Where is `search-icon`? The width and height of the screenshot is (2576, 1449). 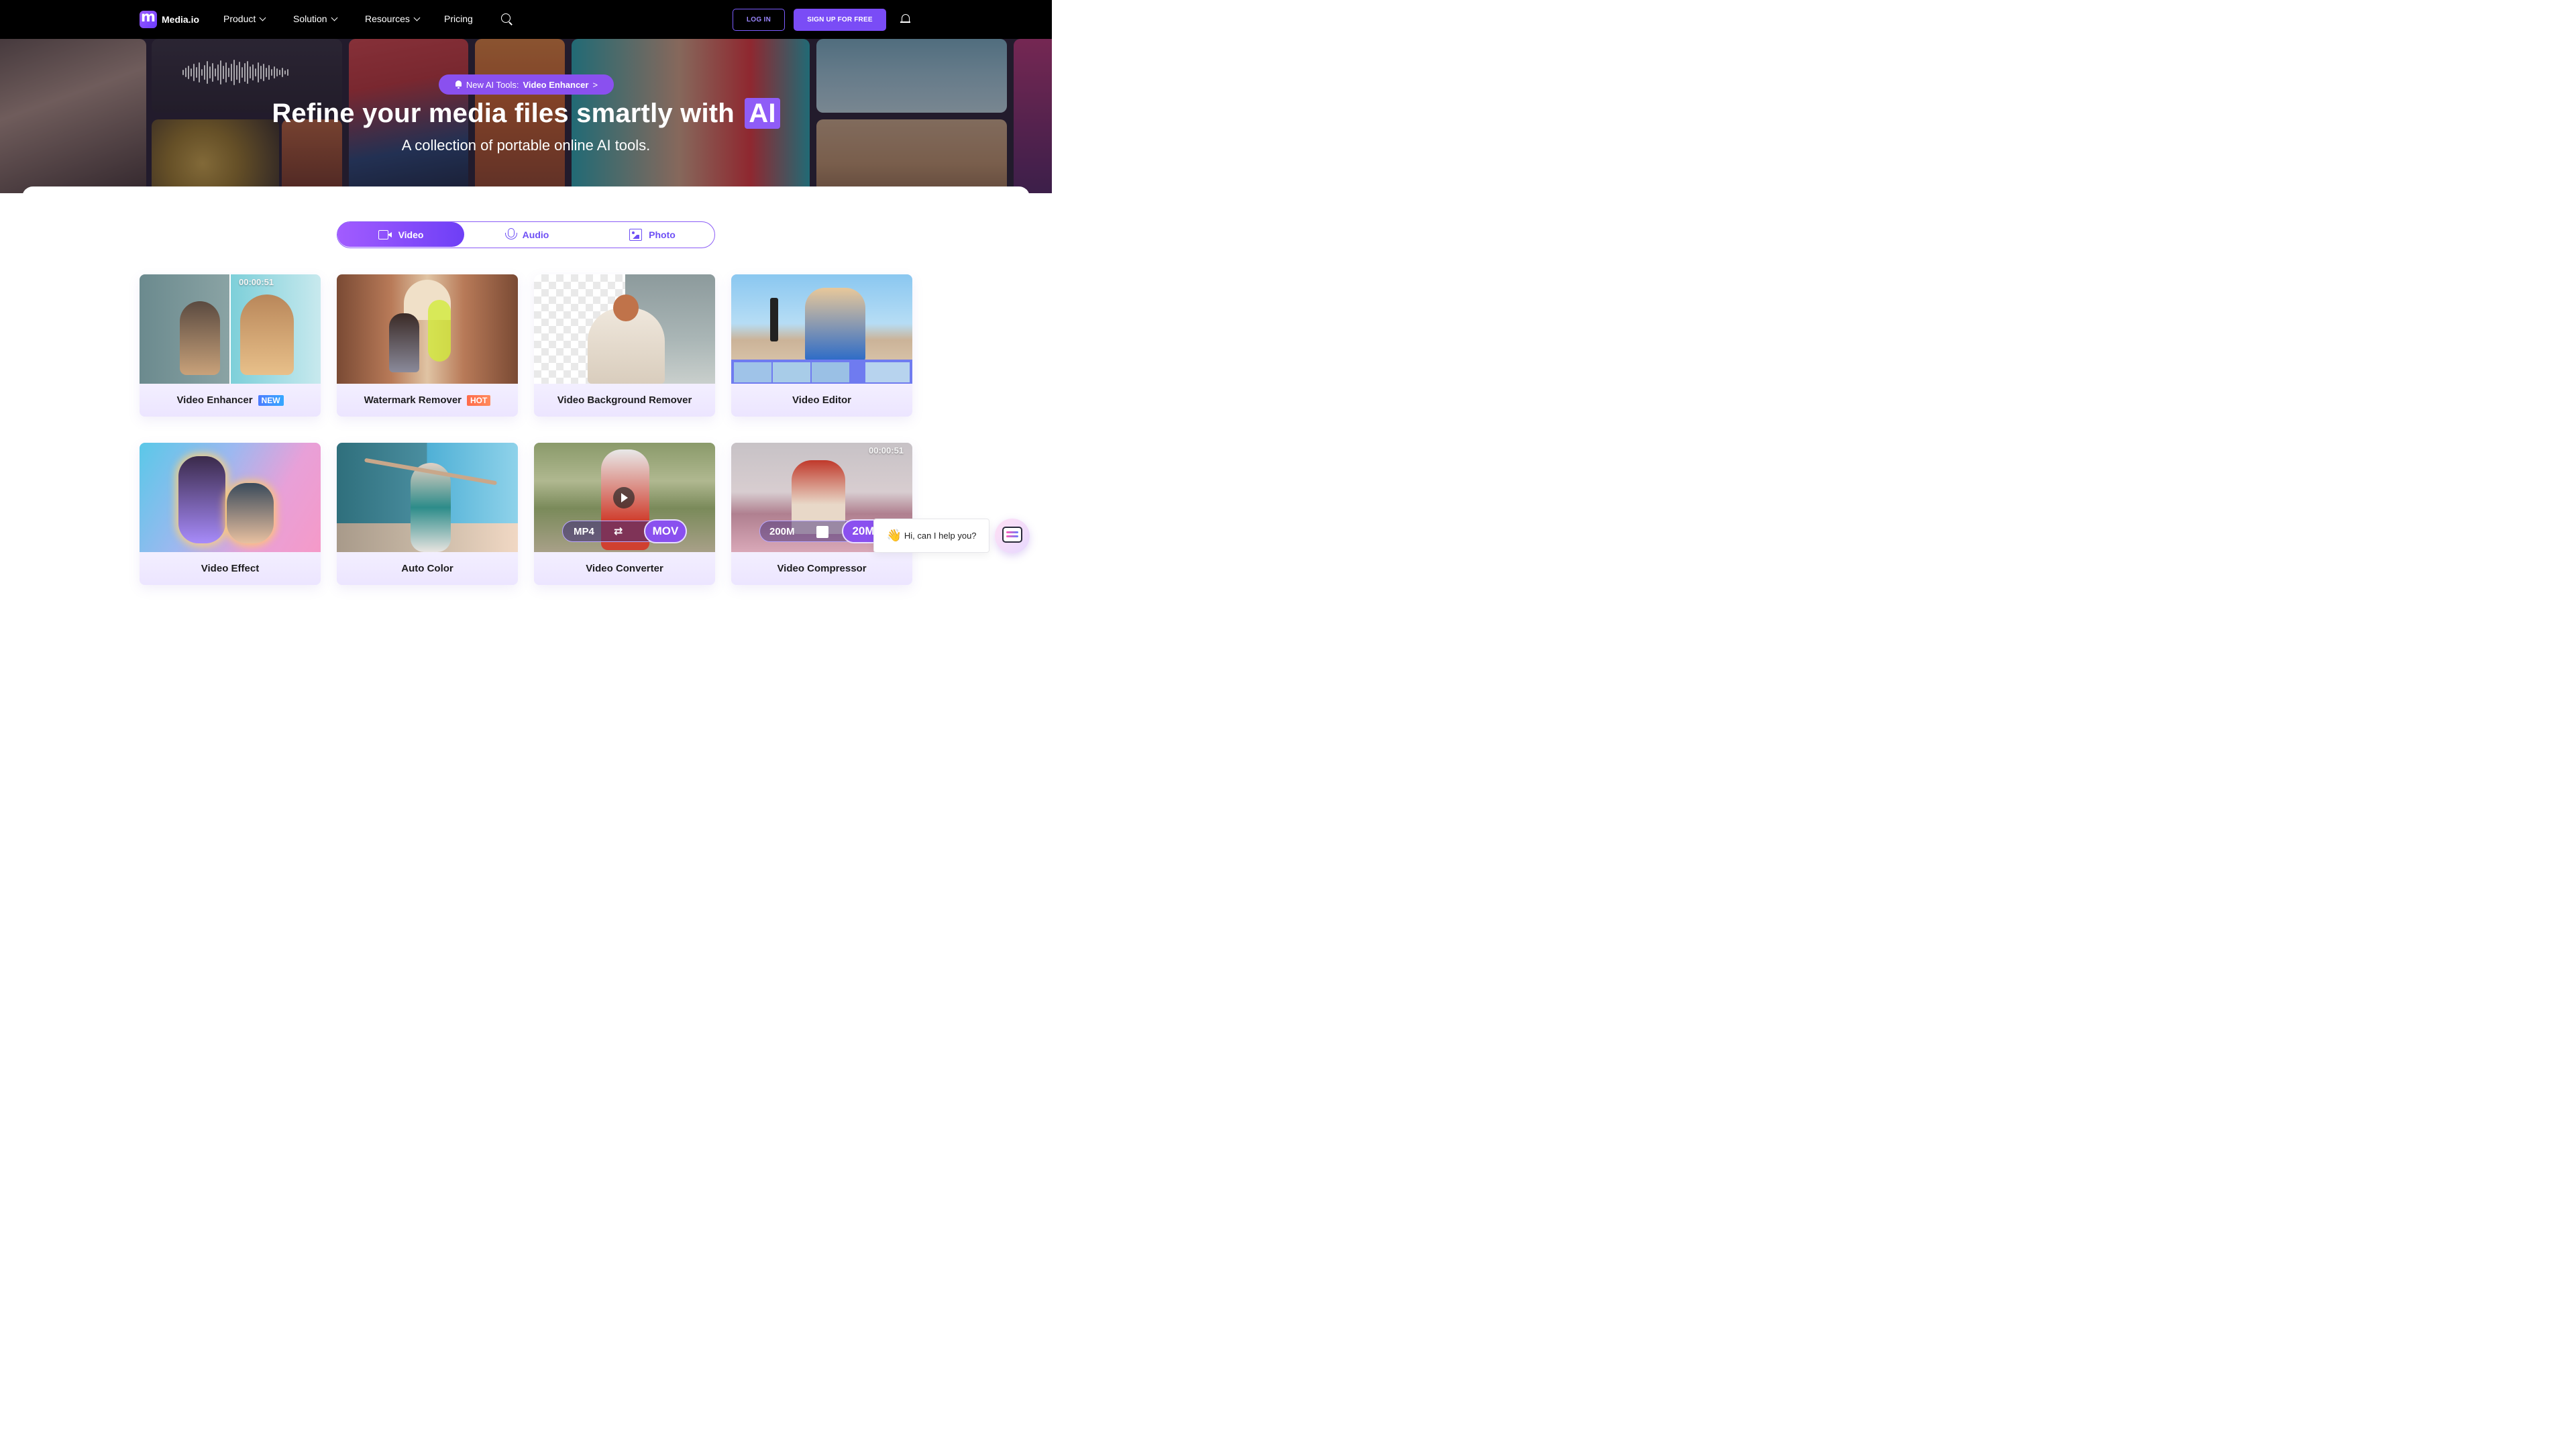
search-icon is located at coordinates (507, 19).